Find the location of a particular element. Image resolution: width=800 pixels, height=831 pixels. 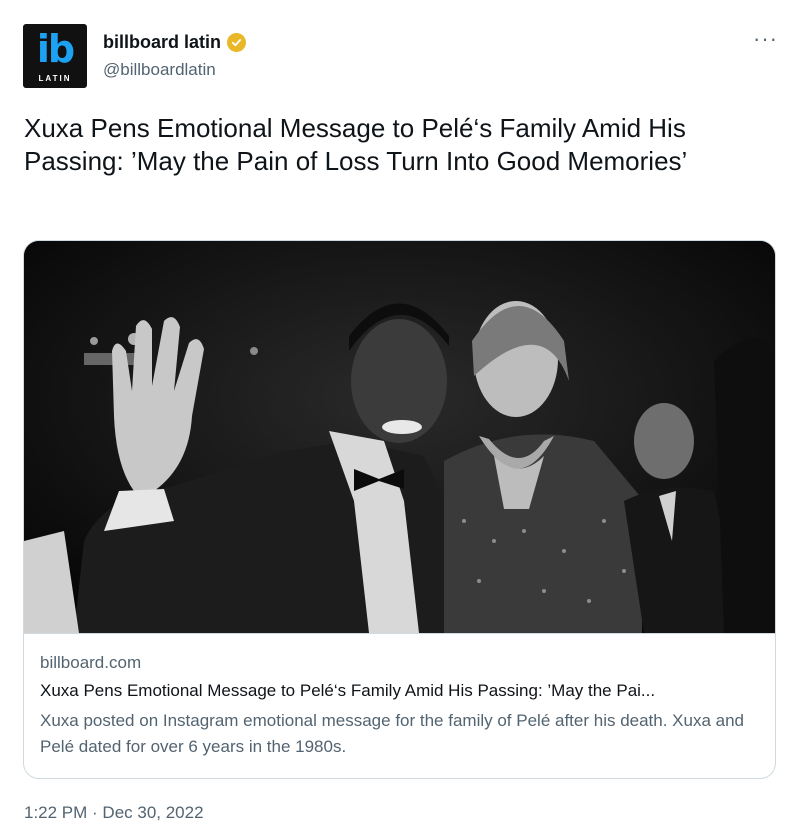

user-handle: @billboardlatin is located at coordinates (159, 70).